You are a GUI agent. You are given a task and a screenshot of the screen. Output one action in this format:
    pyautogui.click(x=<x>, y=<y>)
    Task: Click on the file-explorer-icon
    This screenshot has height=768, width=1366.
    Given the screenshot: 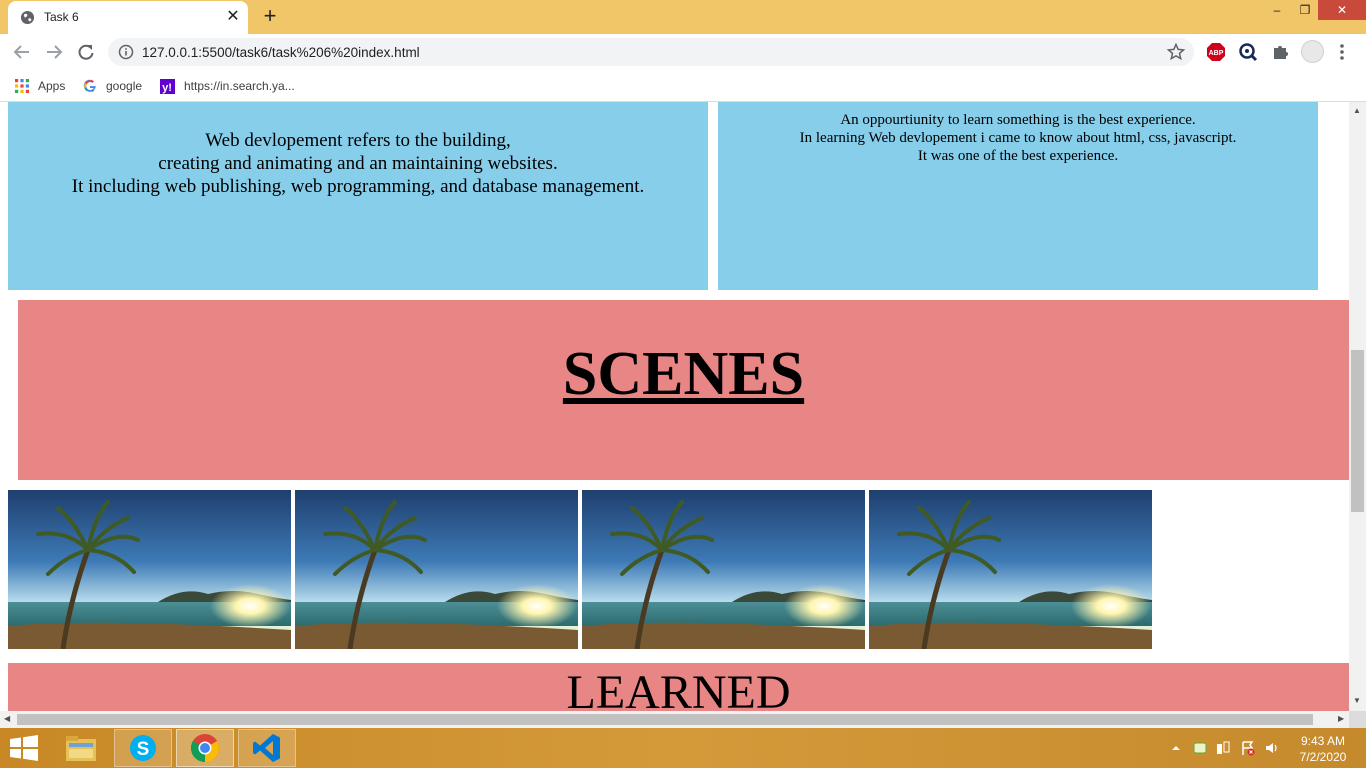 What is the action you would take?
    pyautogui.click(x=81, y=748)
    